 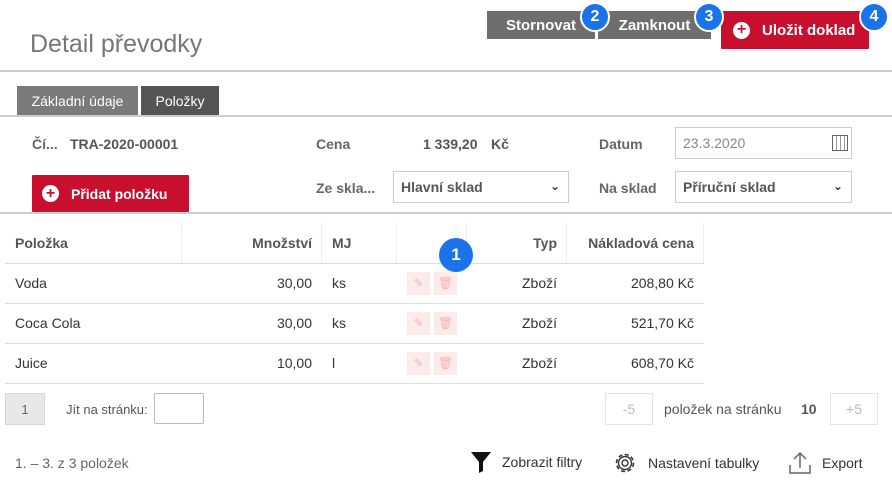 I want to click on cell-quantity: 10,00, so click(x=252, y=363).